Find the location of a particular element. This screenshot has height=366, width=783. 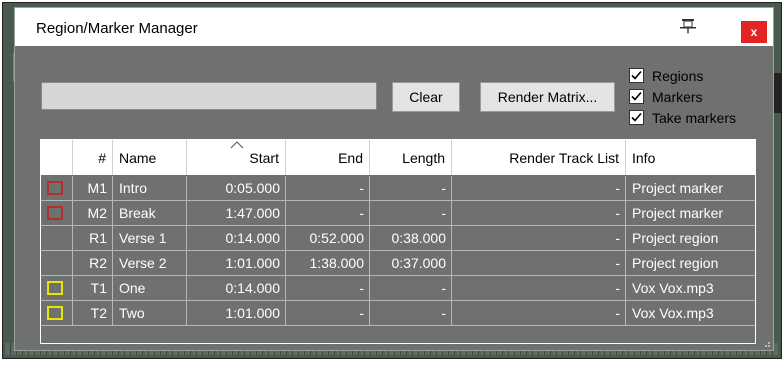

col-start-label: Start is located at coordinates (264, 157).